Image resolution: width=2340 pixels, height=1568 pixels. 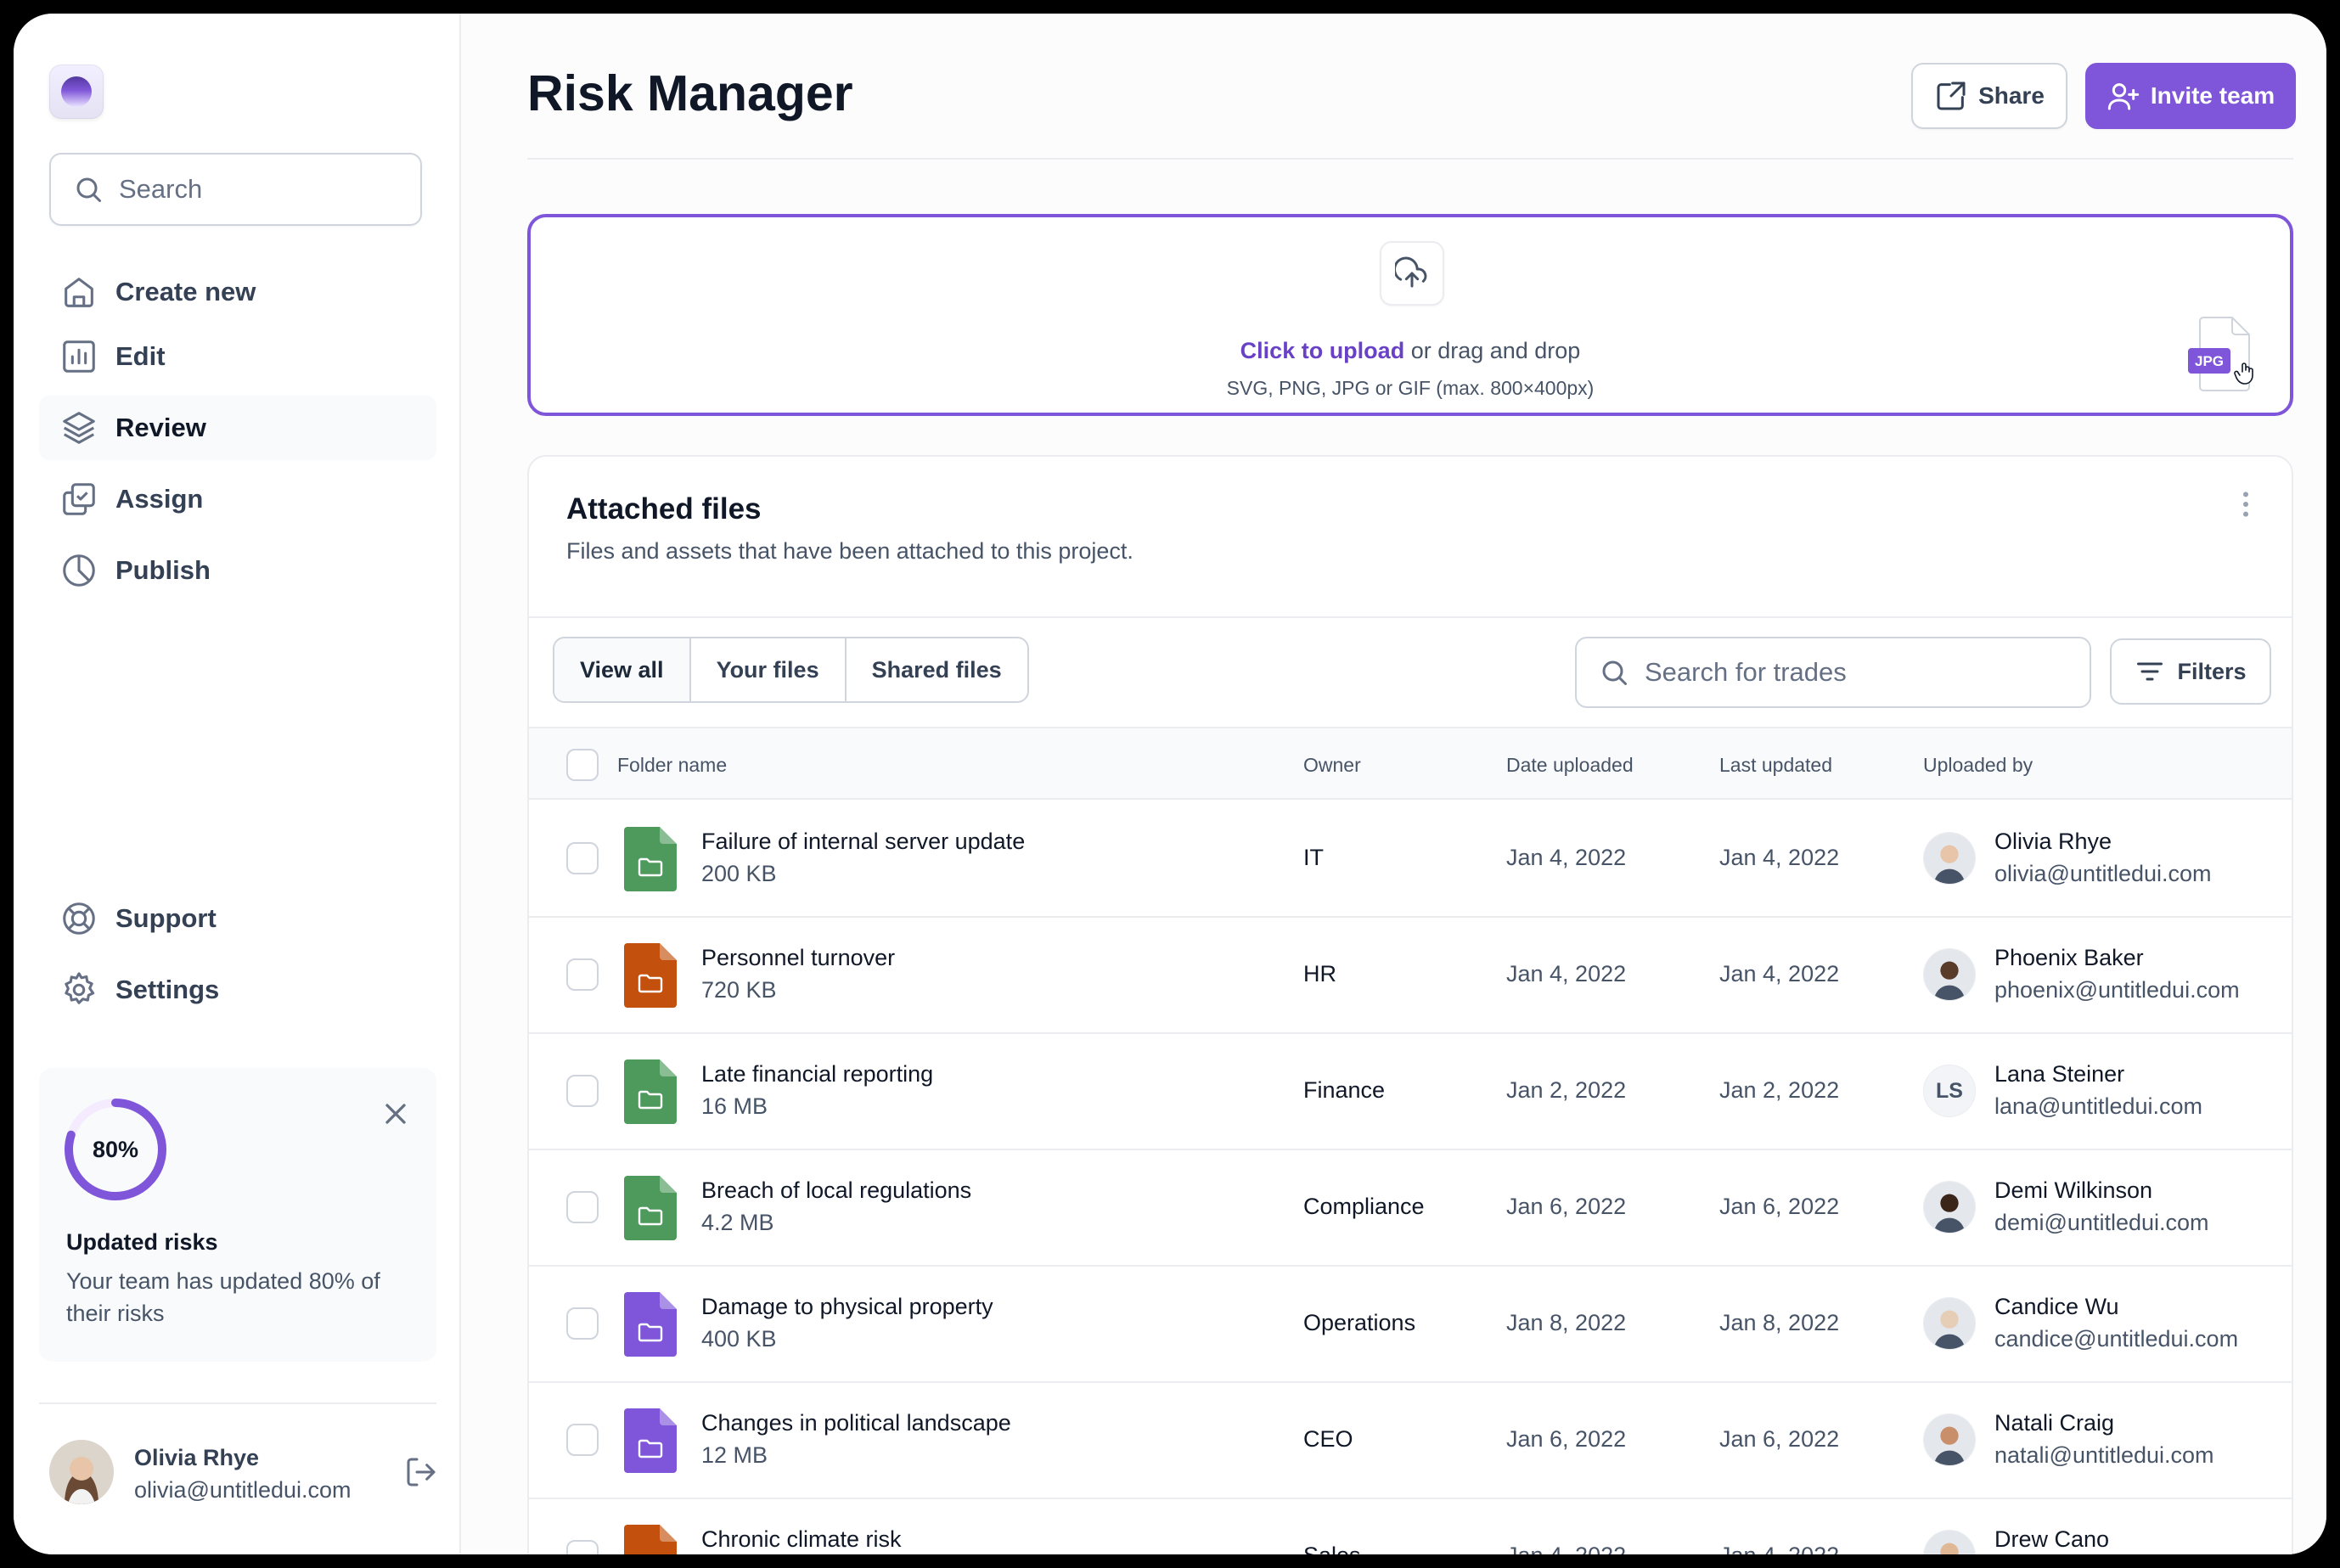 I want to click on sidebar-item-settings: Settings, so click(x=238, y=990).